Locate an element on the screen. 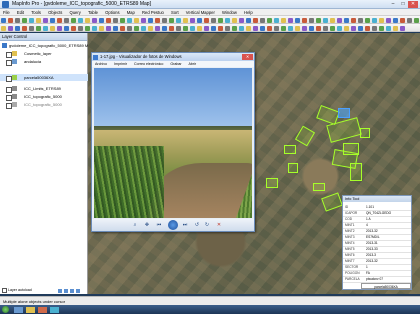 This screenshot has height=314, width=420. layer-row-limits: ICC_Limits_ETRS89 is located at coordinates (44, 89).